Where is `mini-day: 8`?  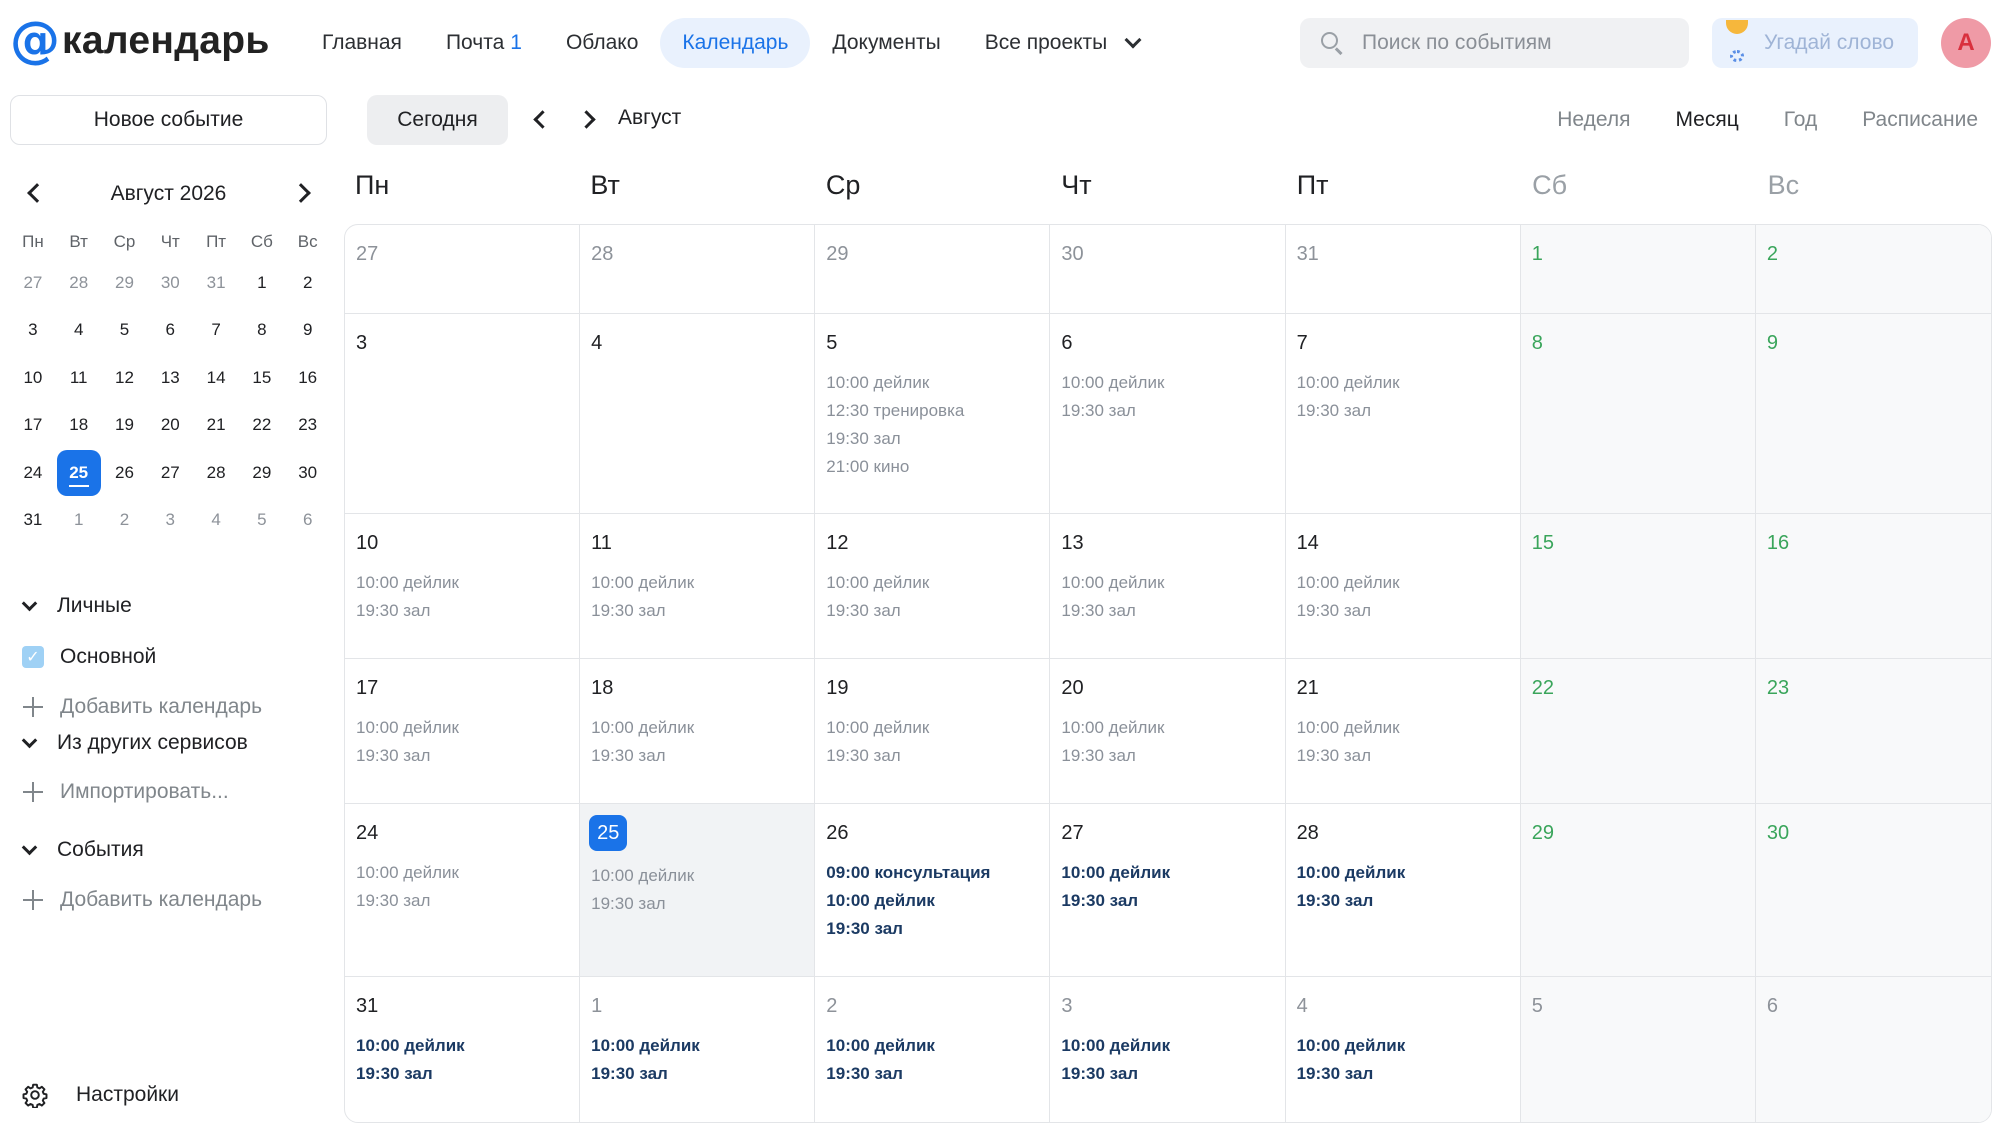
mini-day: 8 is located at coordinates (262, 331).